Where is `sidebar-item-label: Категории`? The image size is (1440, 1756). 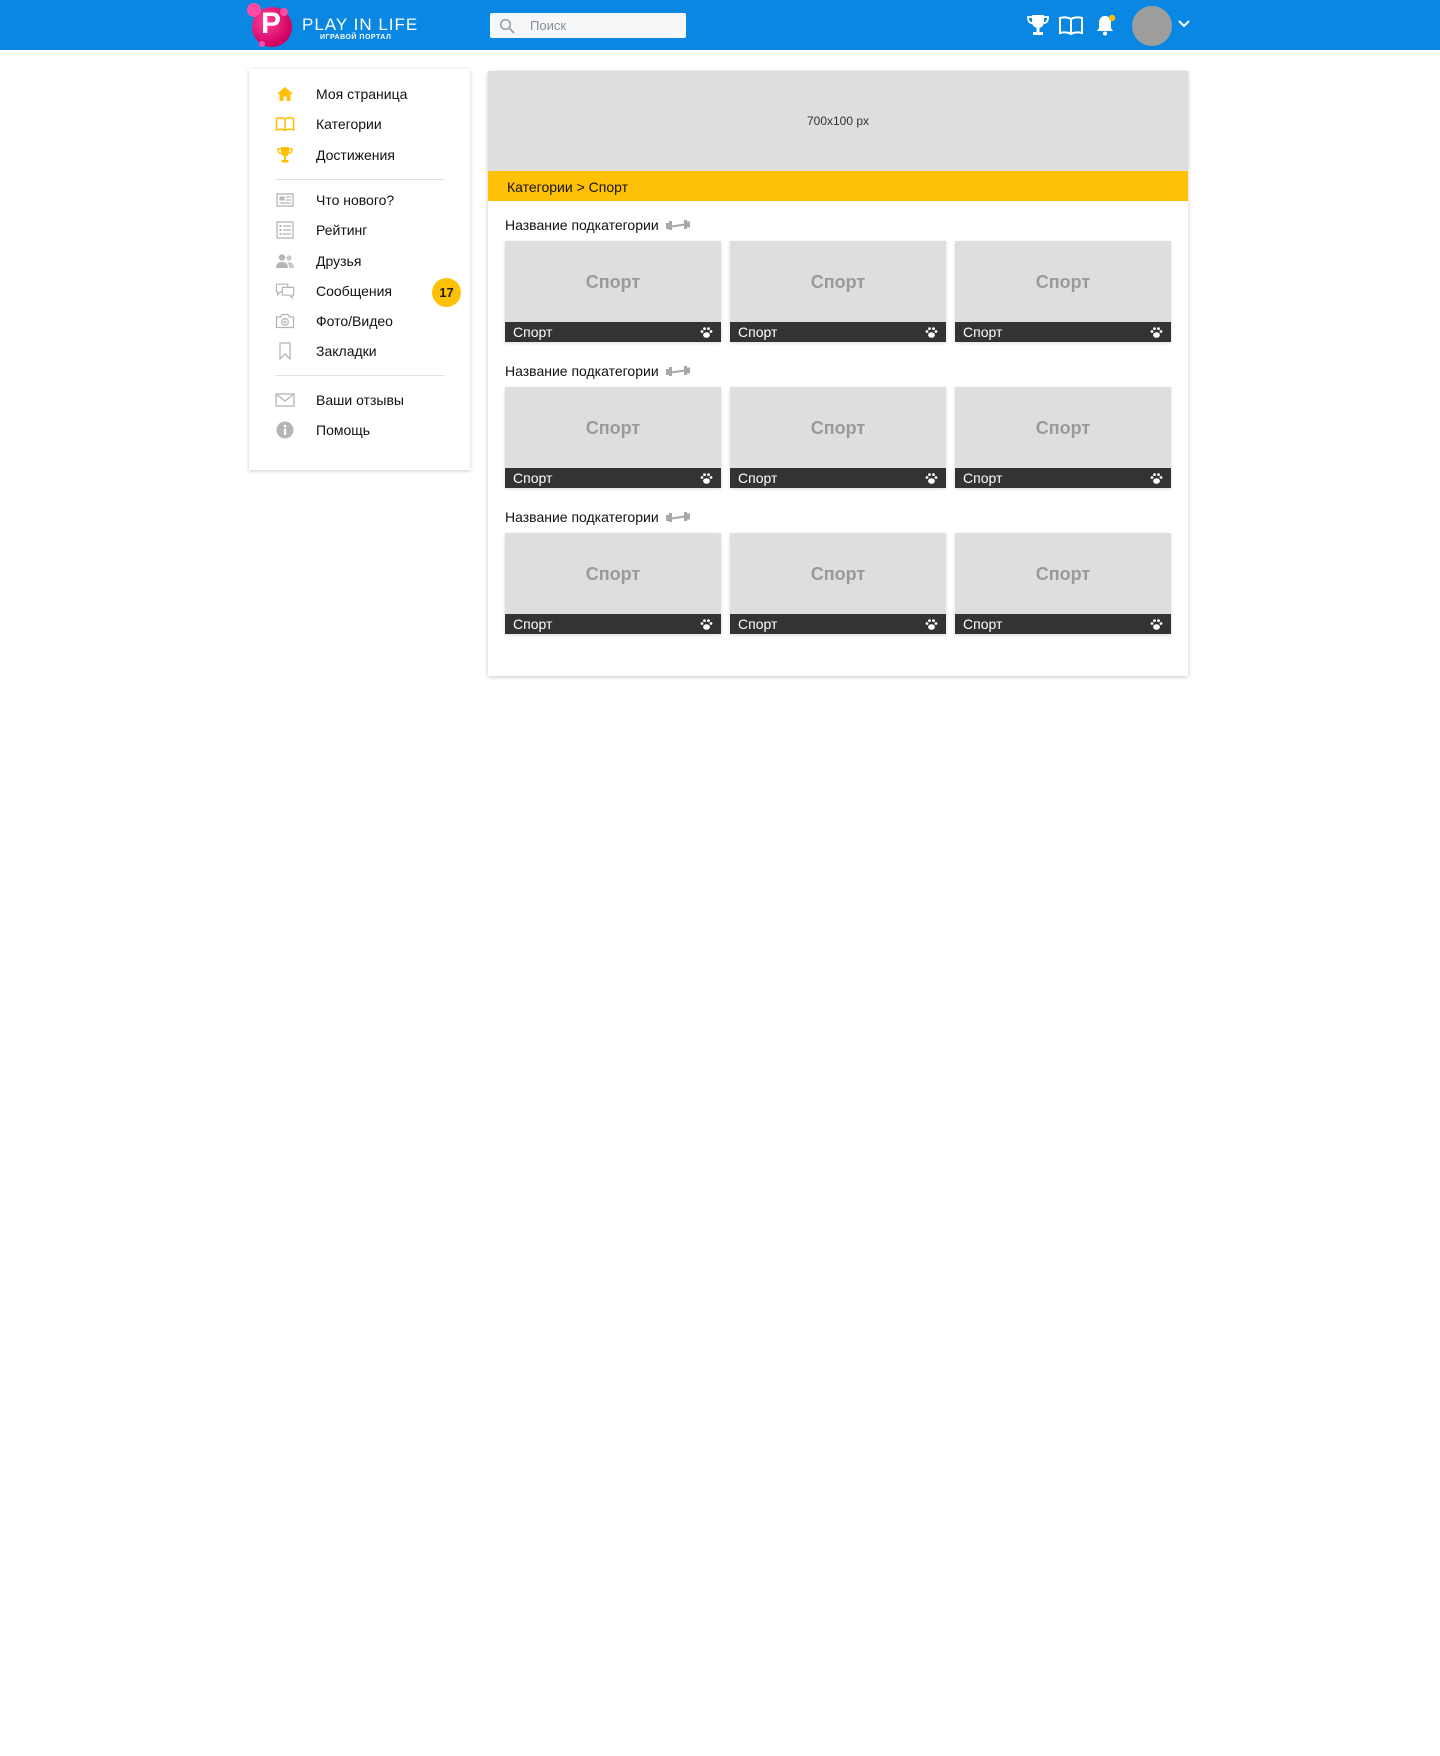 sidebar-item-label: Категории is located at coordinates (349, 124).